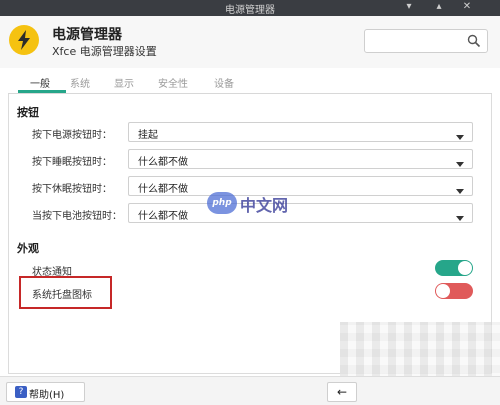 Image resolution: width=500 pixels, height=405 pixels. I want to click on tab-bar: 一般 系统 显示 安全性 设备, so click(250, 81).